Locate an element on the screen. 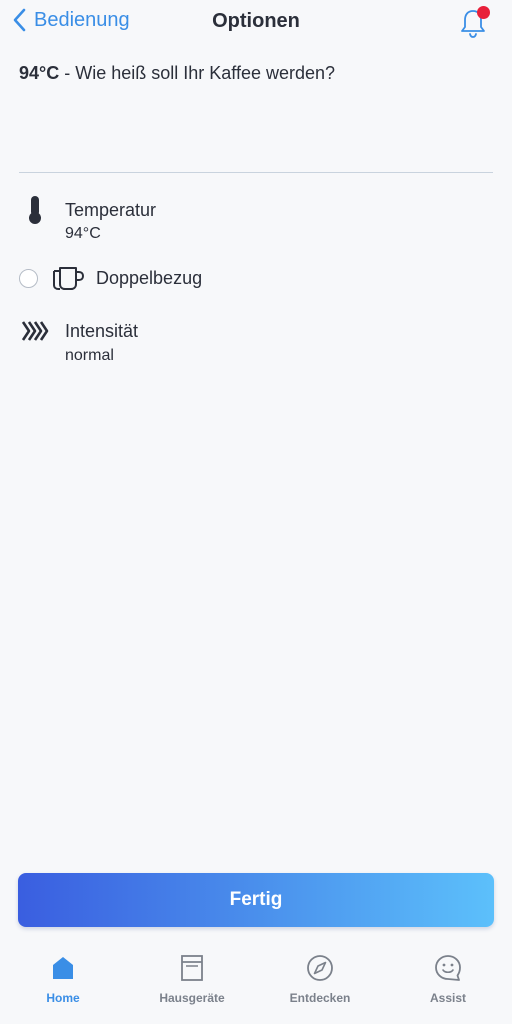 This screenshot has width=512, height=1024. intensity-arrows-icon is located at coordinates (35, 331).